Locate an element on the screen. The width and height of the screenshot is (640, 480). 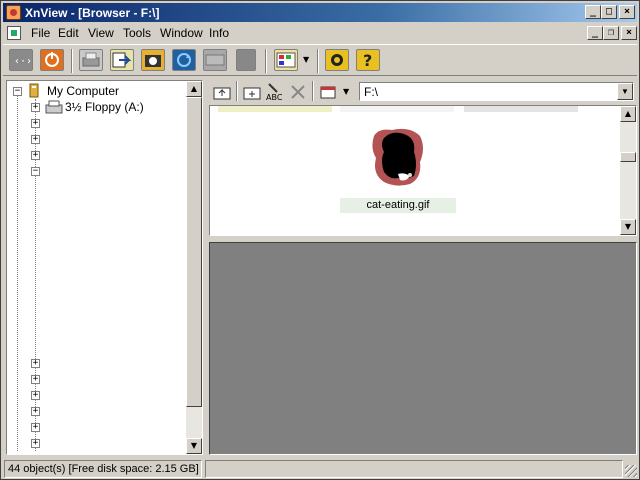
view-mode-dropdown-icon: ▼ is located at coordinates (306, 59).